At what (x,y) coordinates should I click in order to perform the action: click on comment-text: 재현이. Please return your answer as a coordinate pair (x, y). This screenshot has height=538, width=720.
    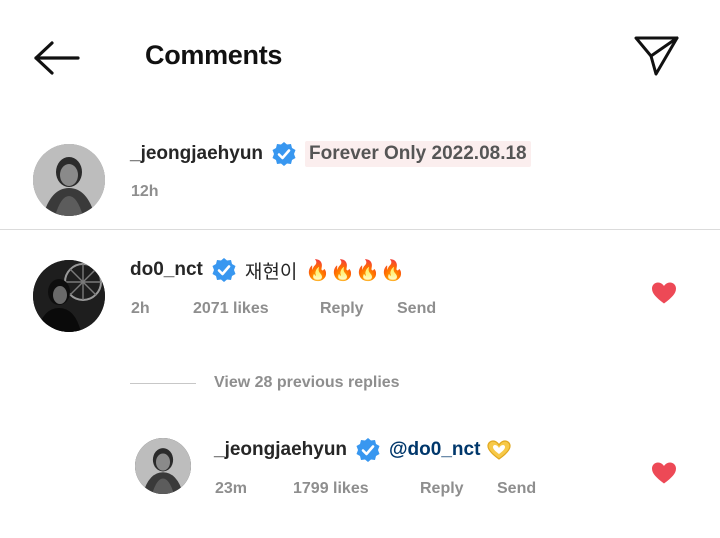
    Looking at the image, I should click on (271, 272).